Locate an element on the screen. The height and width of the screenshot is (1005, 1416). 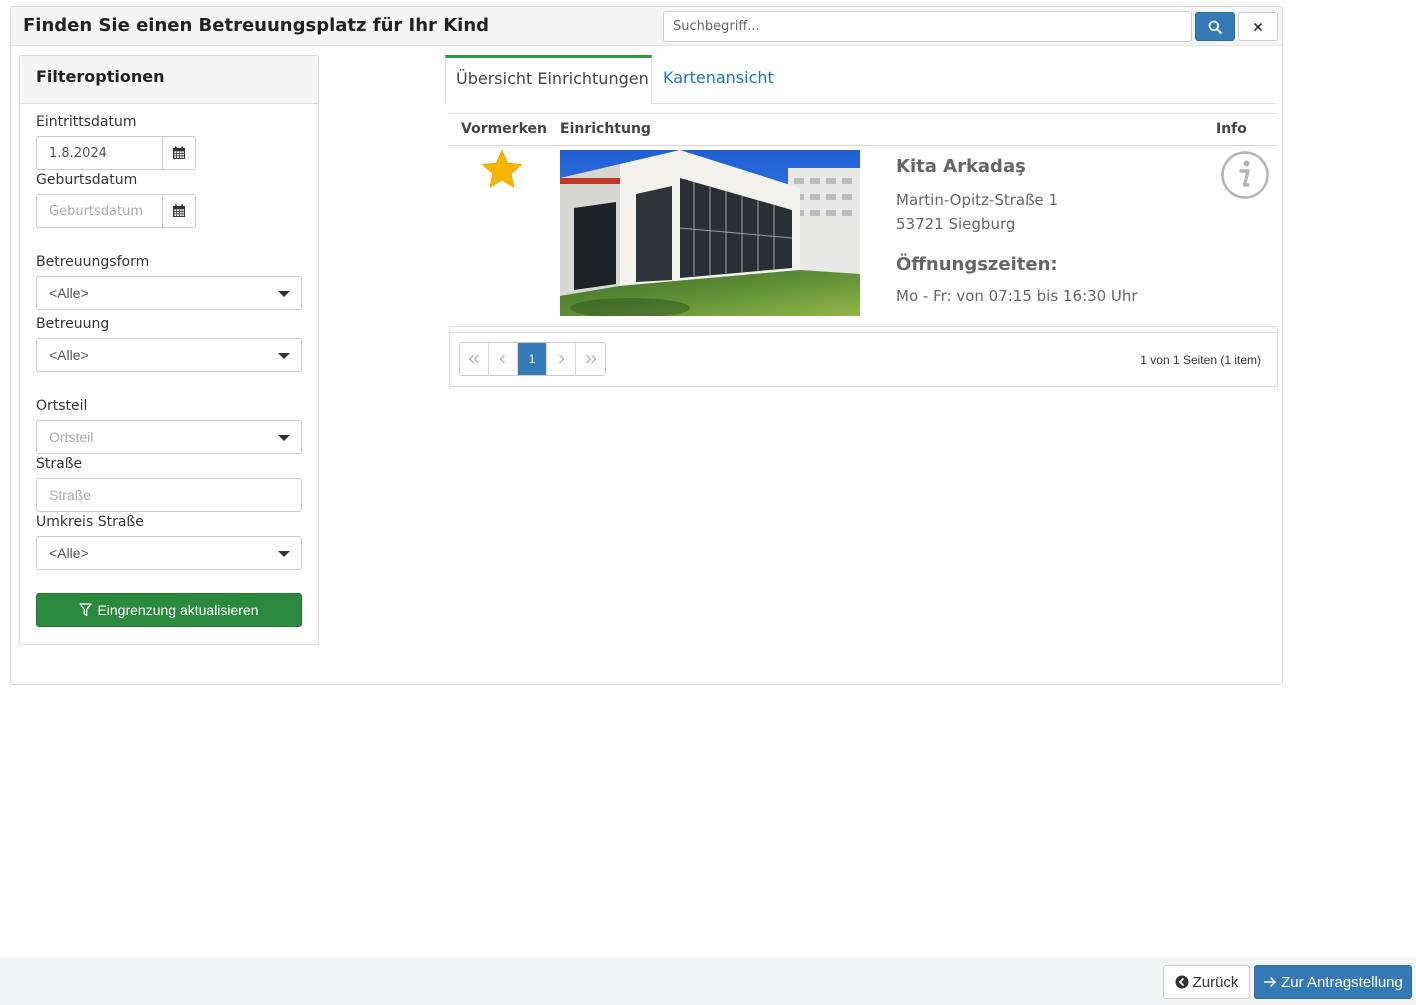
betreuungsform-select: <Alle> is located at coordinates (169, 293).